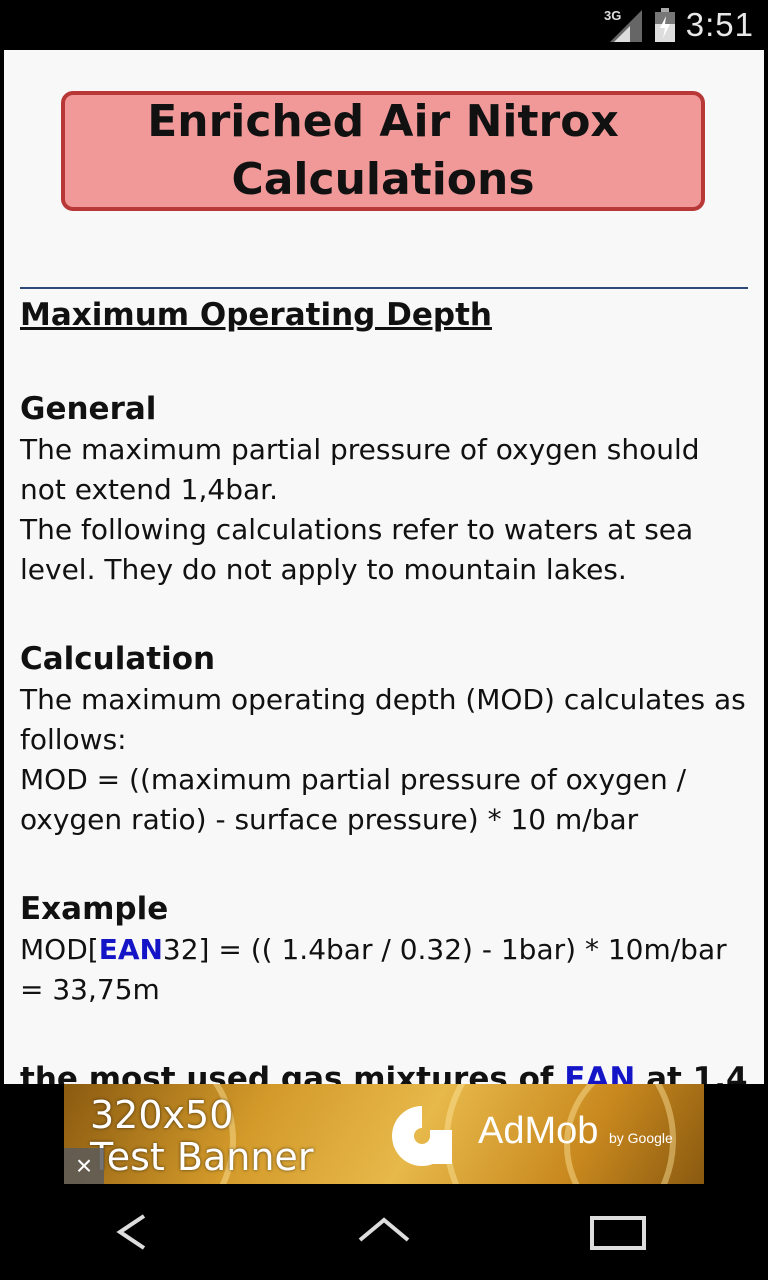  I want to click on battery-icon, so click(664, 25).